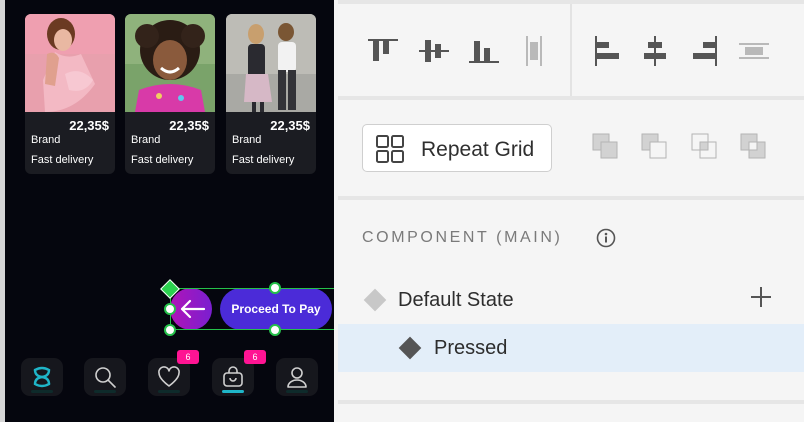 The image size is (804, 422). I want to click on nav-item-profile, so click(297, 377).